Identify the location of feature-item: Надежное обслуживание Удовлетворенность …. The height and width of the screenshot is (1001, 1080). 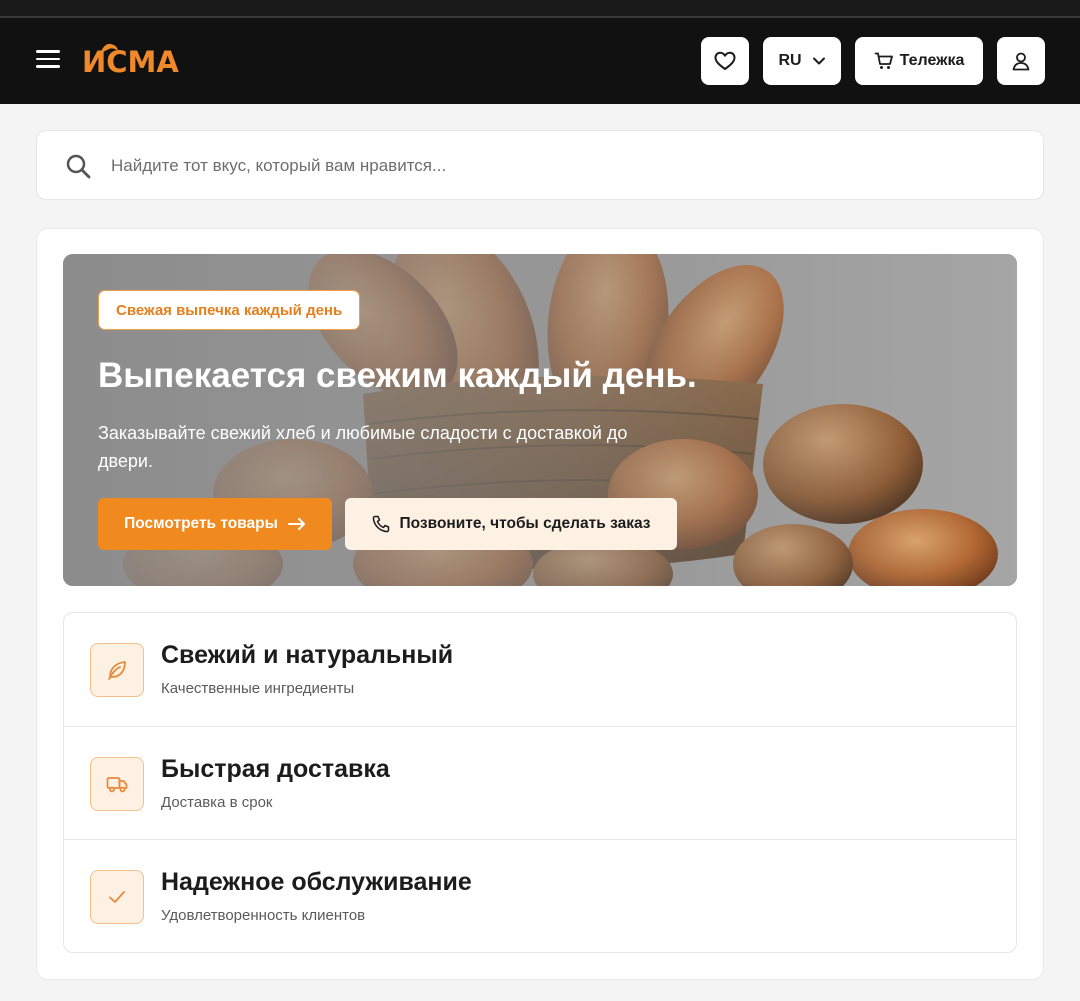
(540, 896).